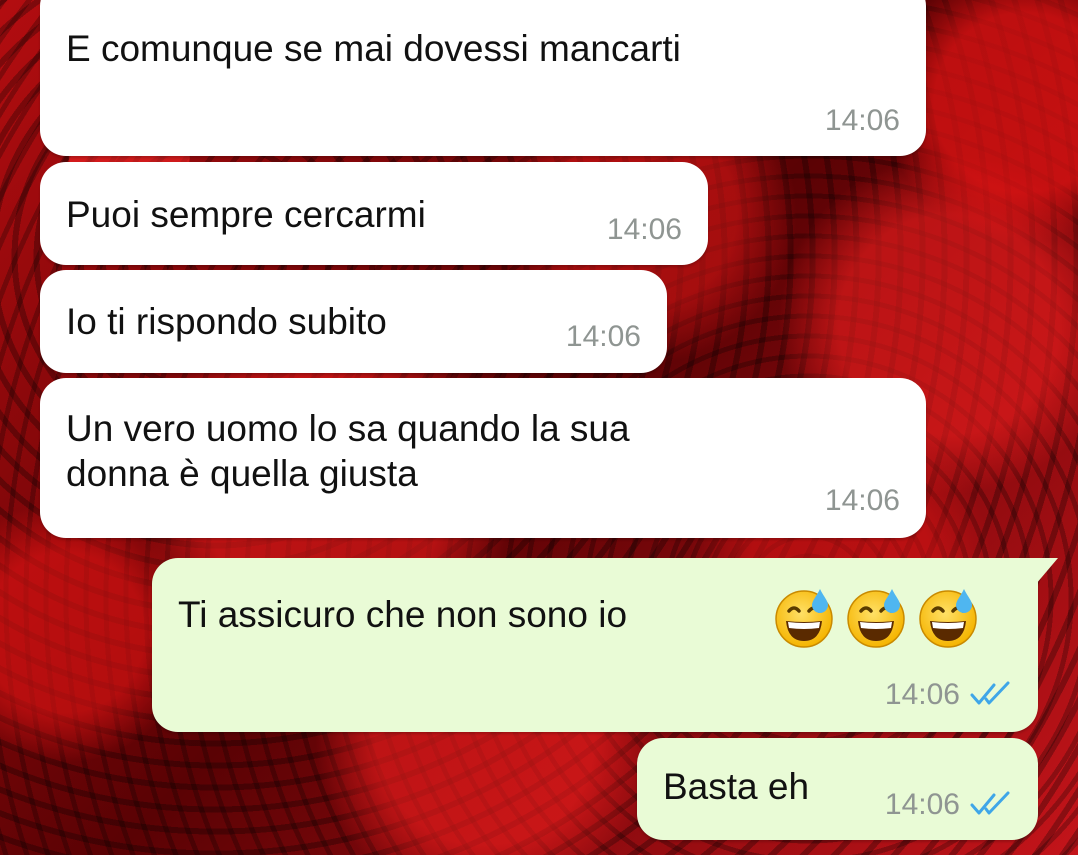 This screenshot has height=855, width=1078. Describe the element at coordinates (373, 48) in the screenshot. I see `message-text: E comunque se mai dovessi mancarti` at that location.